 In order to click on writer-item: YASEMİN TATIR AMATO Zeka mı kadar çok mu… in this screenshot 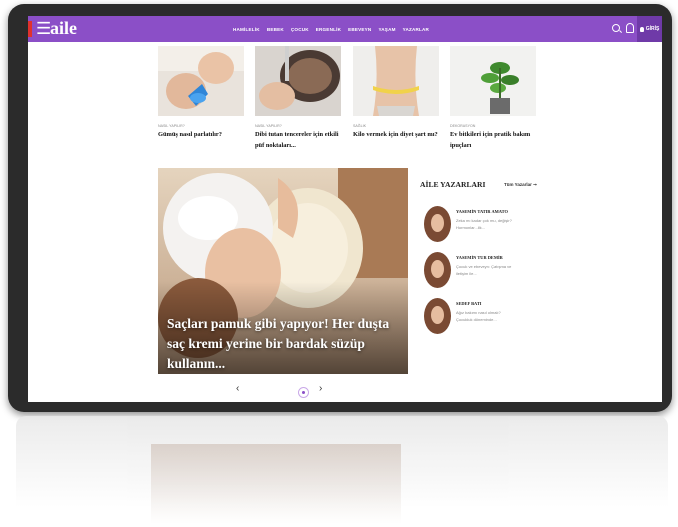, I will do `click(479, 225)`.